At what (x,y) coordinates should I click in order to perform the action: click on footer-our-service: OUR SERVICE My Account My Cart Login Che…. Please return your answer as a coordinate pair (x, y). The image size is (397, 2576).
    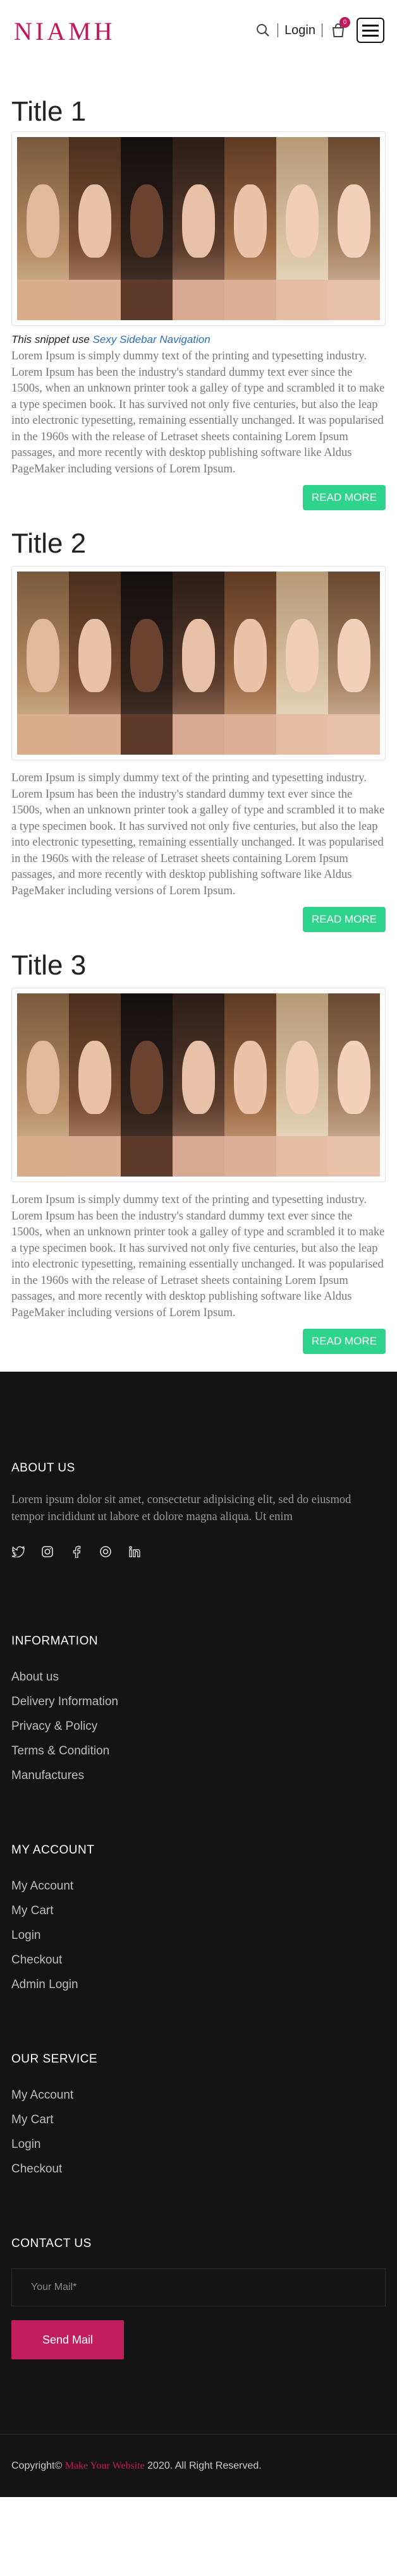
    Looking at the image, I should click on (198, 2089).